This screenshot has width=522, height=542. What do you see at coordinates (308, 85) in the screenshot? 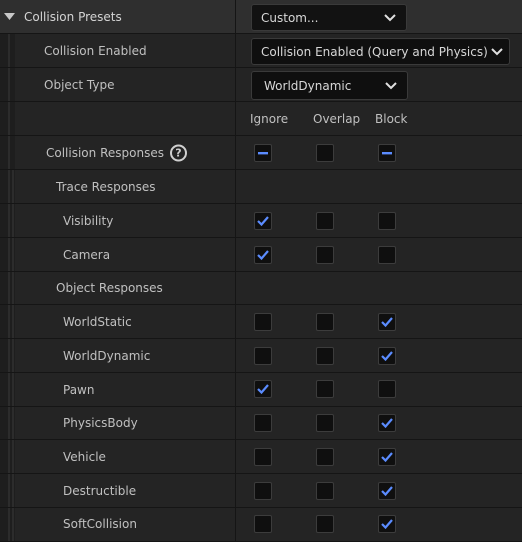
I see `object-type-value: WorldDynamic` at bounding box center [308, 85].